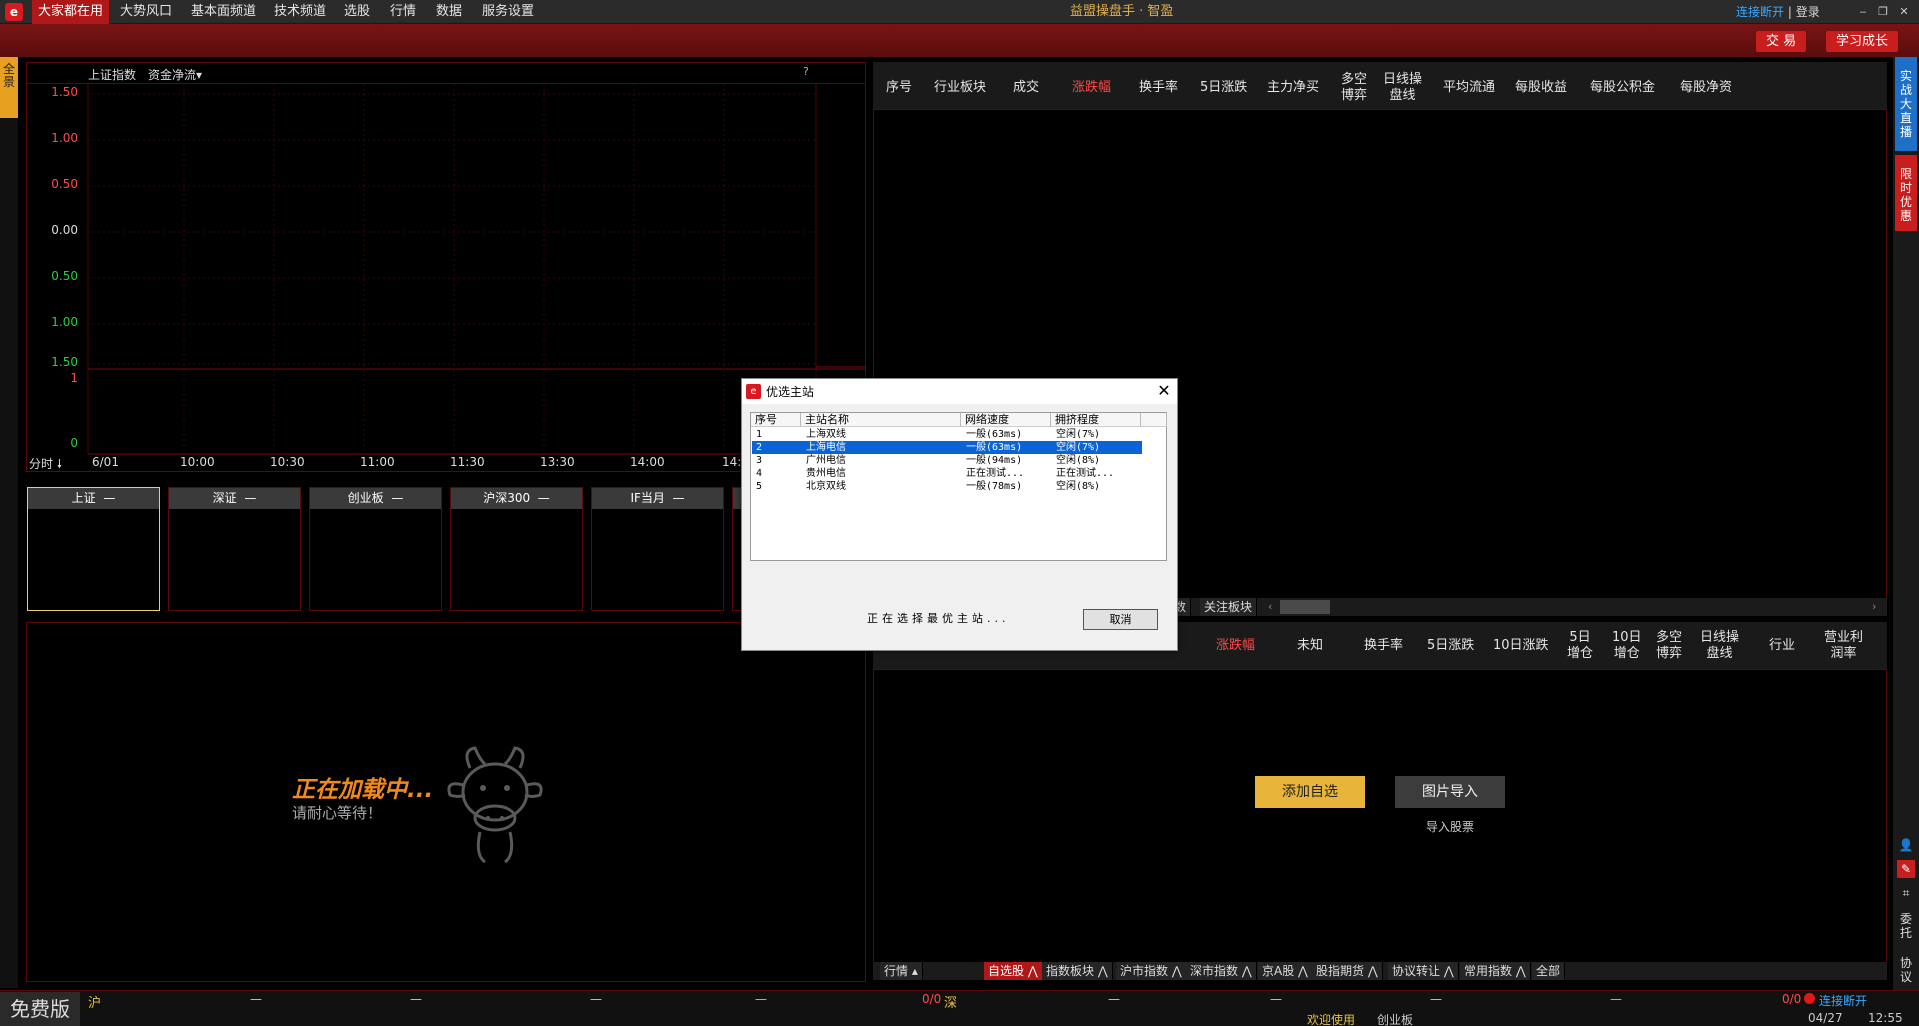  What do you see at coordinates (516, 549) in the screenshot?
I see `index-card-hs300: 沪深300 —` at bounding box center [516, 549].